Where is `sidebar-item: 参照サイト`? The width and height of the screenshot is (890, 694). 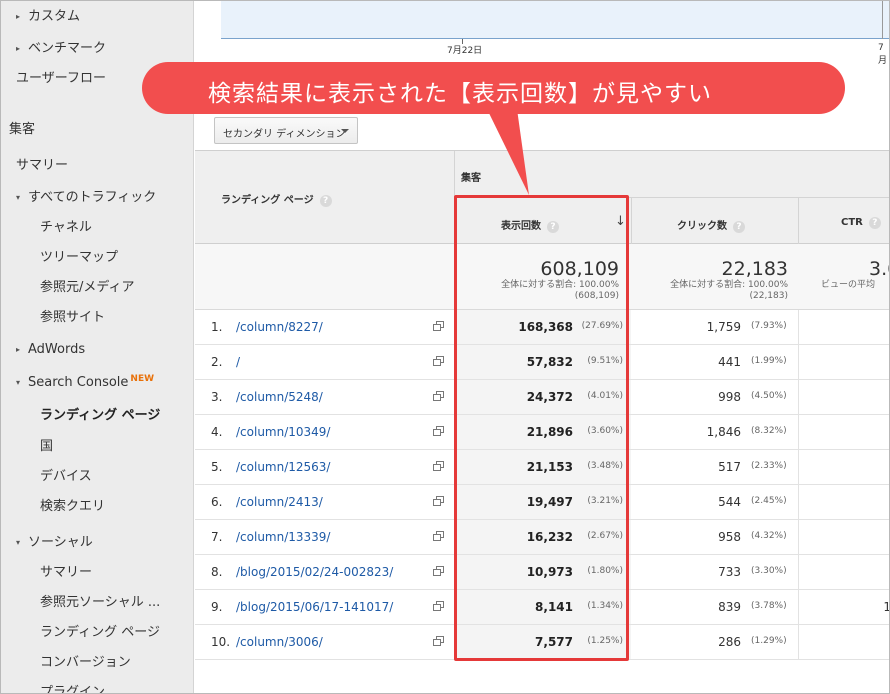
sidebar-item: 参照サイト is located at coordinates (72, 315).